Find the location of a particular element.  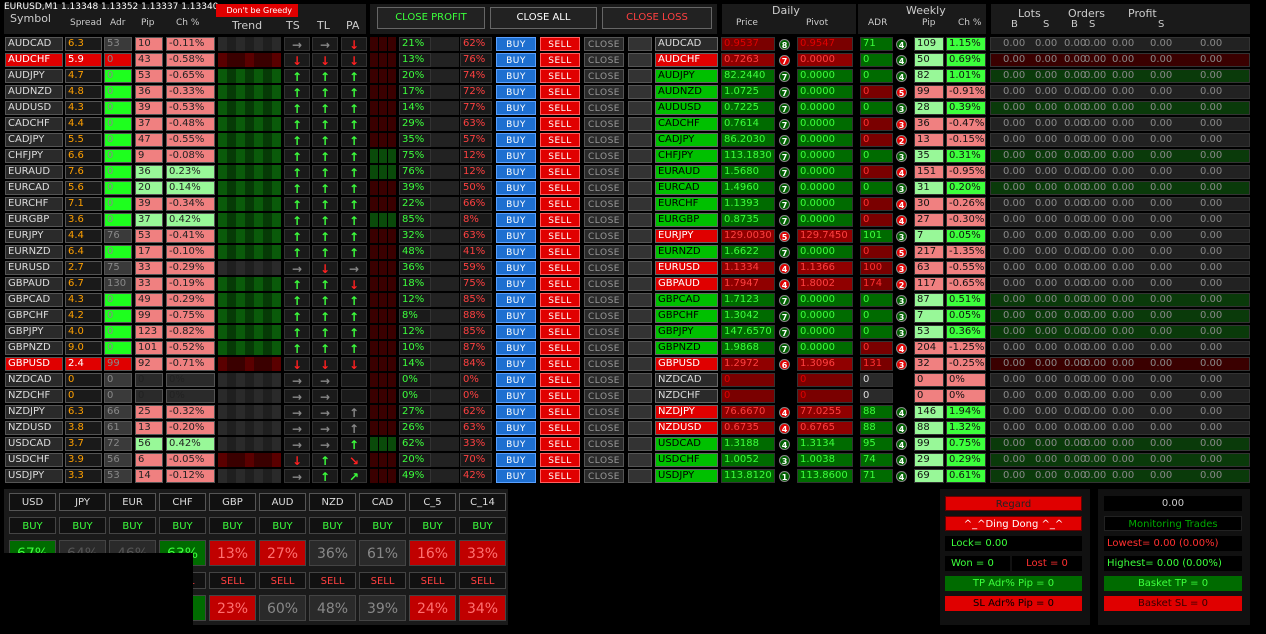

currency-jpy: JPY is located at coordinates (82, 502).